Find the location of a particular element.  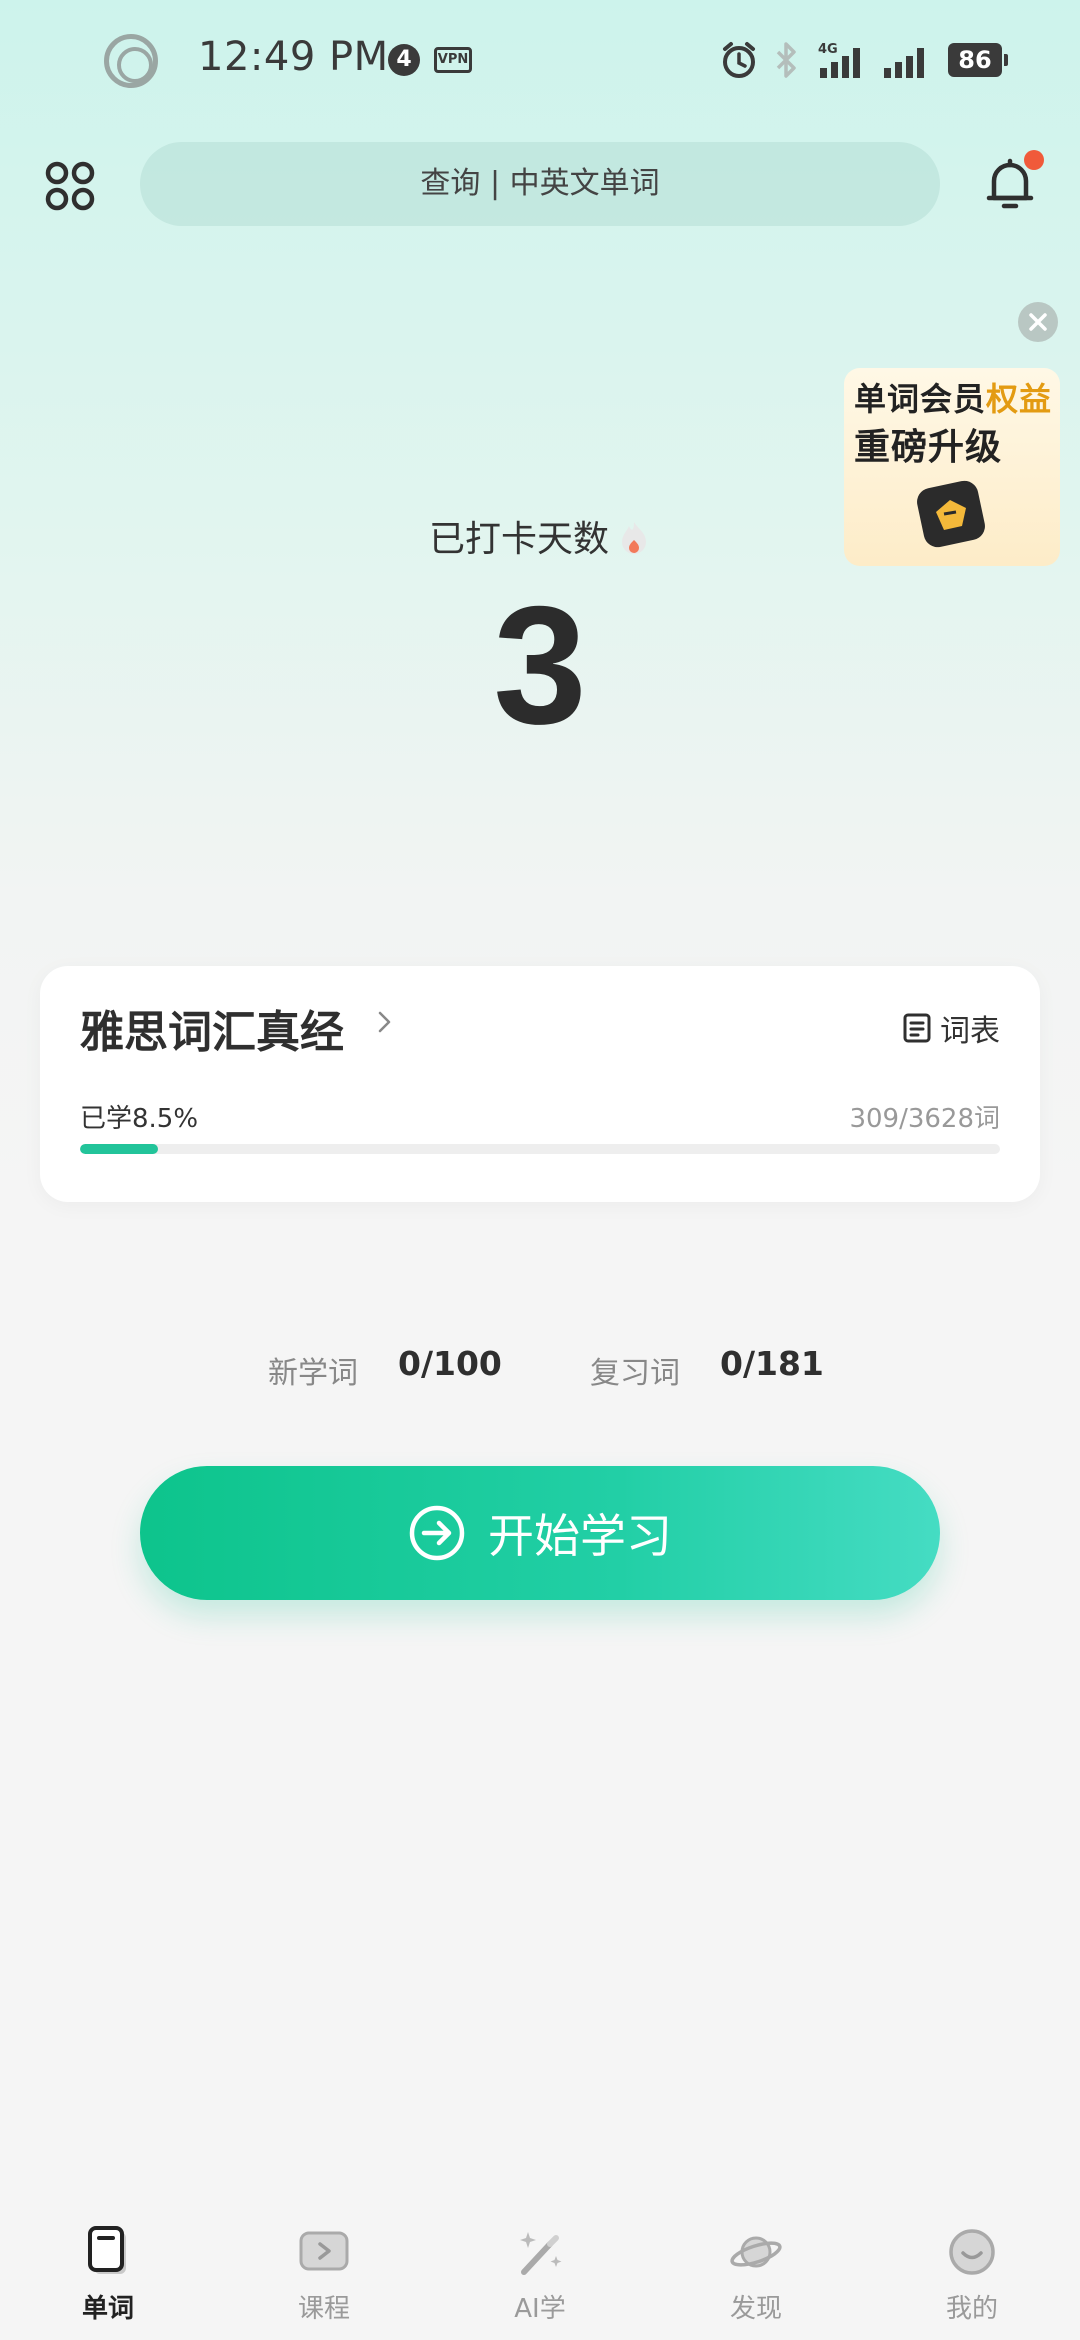

apps-grid-icon is located at coordinates (70, 186).